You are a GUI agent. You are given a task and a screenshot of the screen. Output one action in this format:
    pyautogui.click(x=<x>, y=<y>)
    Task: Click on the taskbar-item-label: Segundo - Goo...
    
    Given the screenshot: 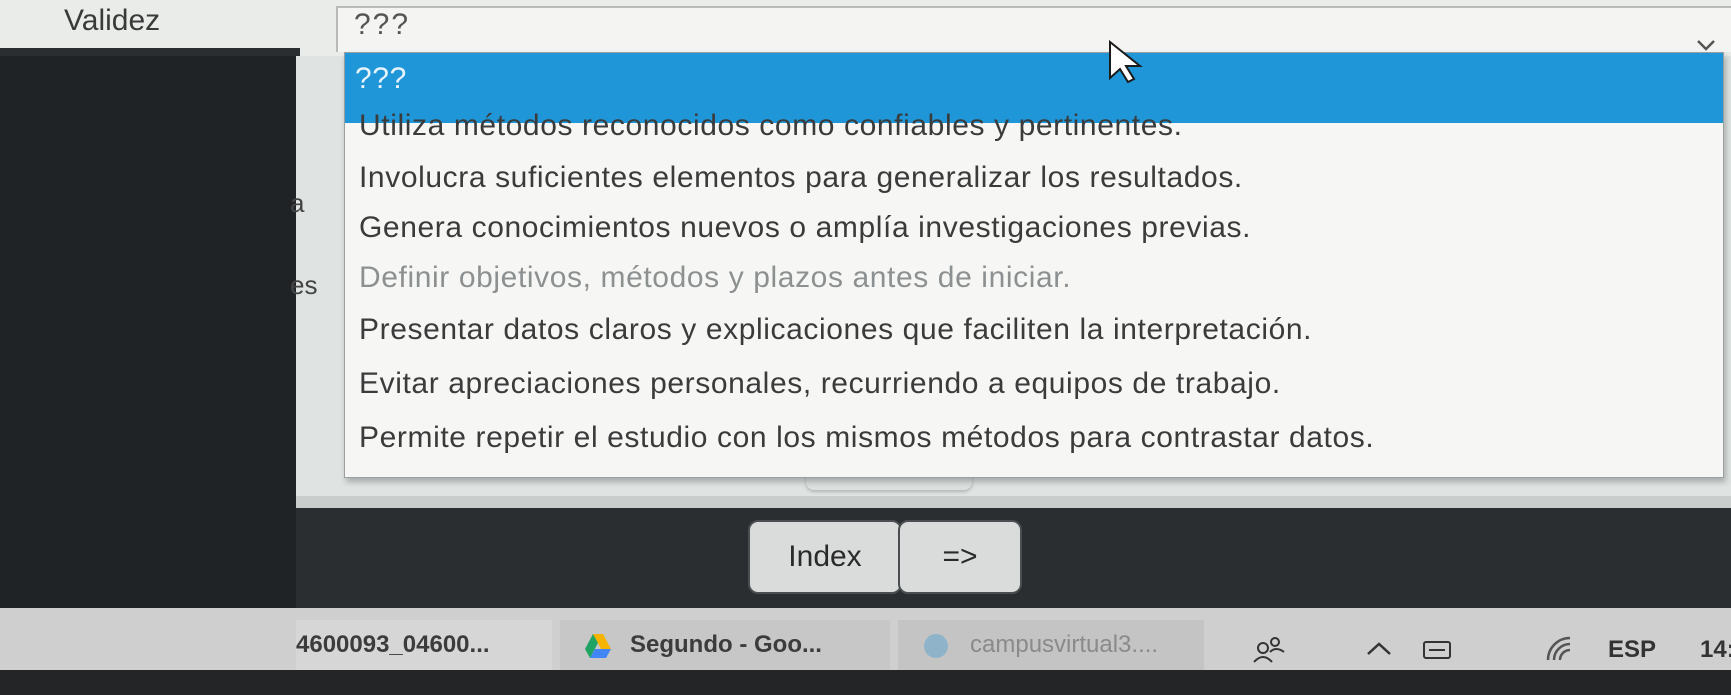 What is the action you would take?
    pyautogui.click(x=726, y=644)
    